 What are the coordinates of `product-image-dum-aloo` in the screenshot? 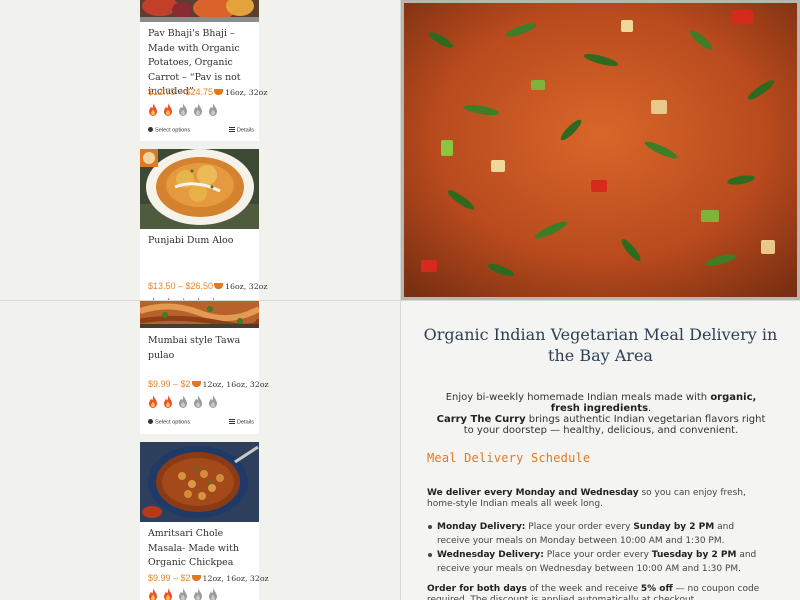 It's located at (199, 189).